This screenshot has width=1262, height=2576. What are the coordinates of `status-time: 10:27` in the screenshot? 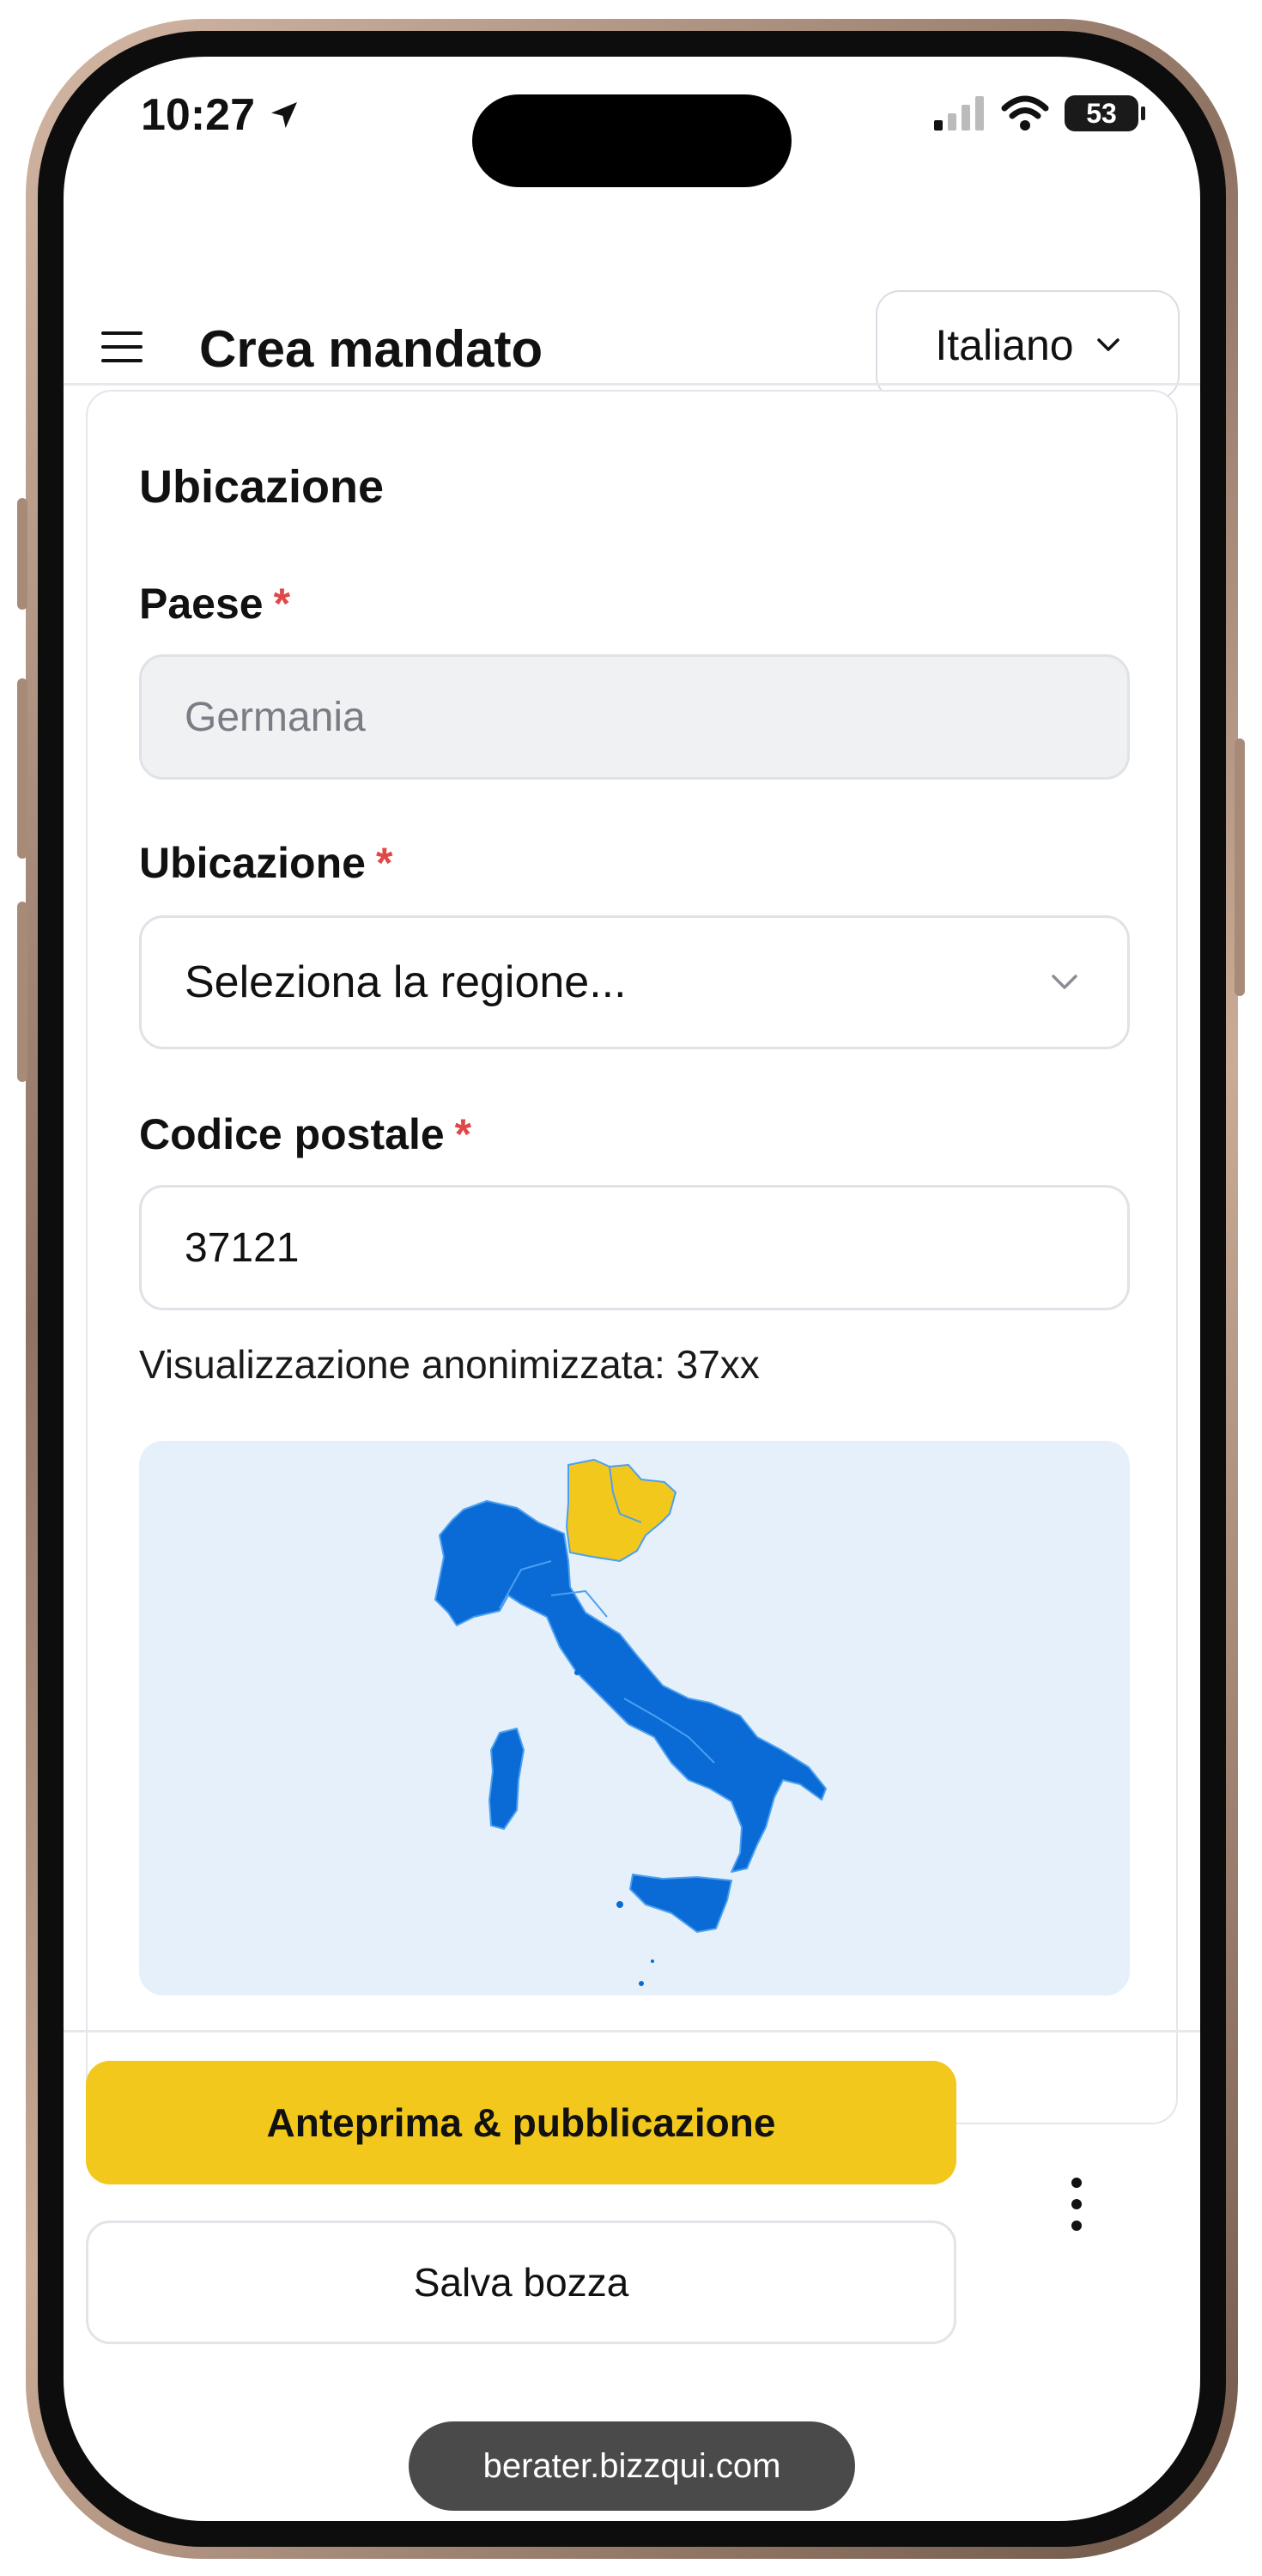 It's located at (221, 115).